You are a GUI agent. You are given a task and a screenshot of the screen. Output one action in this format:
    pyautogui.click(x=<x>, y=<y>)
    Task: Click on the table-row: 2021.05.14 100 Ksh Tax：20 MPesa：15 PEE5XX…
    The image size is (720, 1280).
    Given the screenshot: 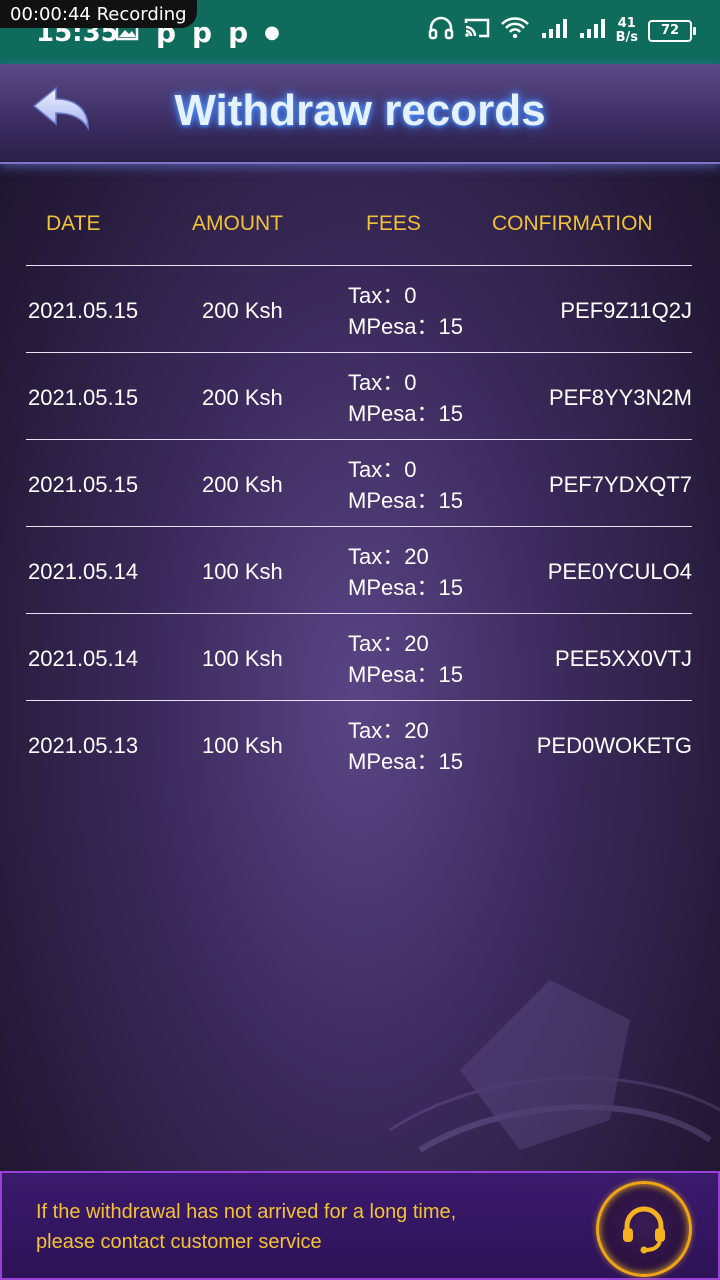 What is the action you would take?
    pyautogui.click(x=359, y=656)
    